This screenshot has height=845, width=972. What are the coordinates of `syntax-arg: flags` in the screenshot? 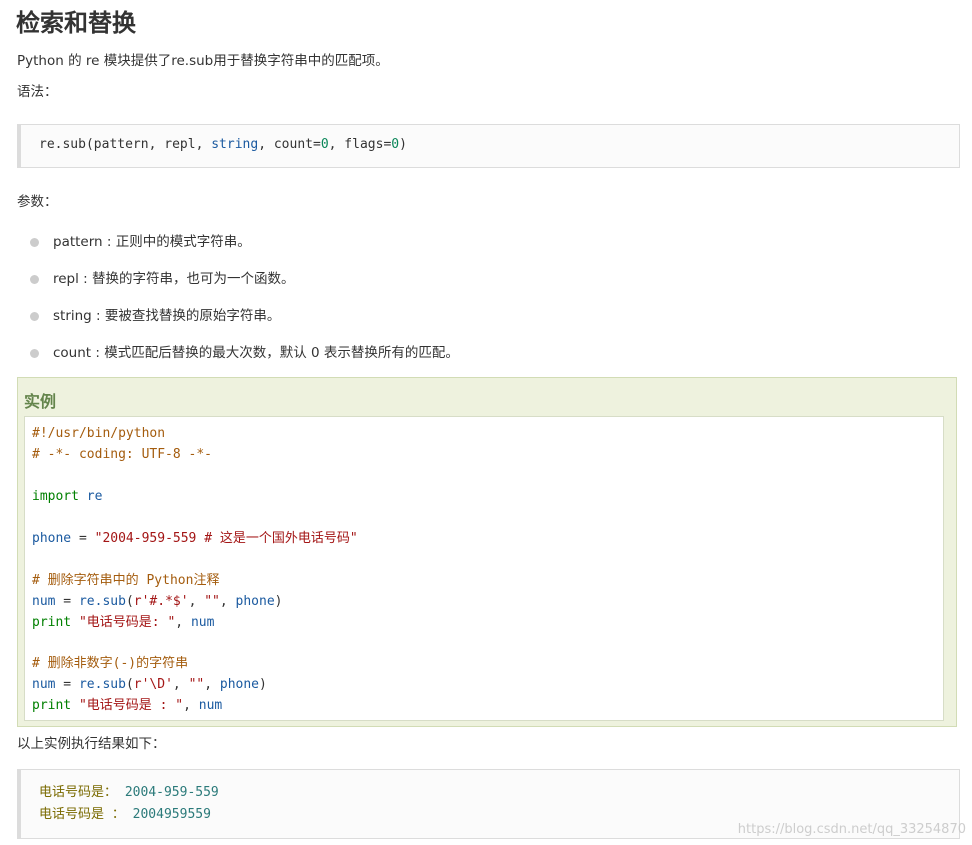 It's located at (364, 144).